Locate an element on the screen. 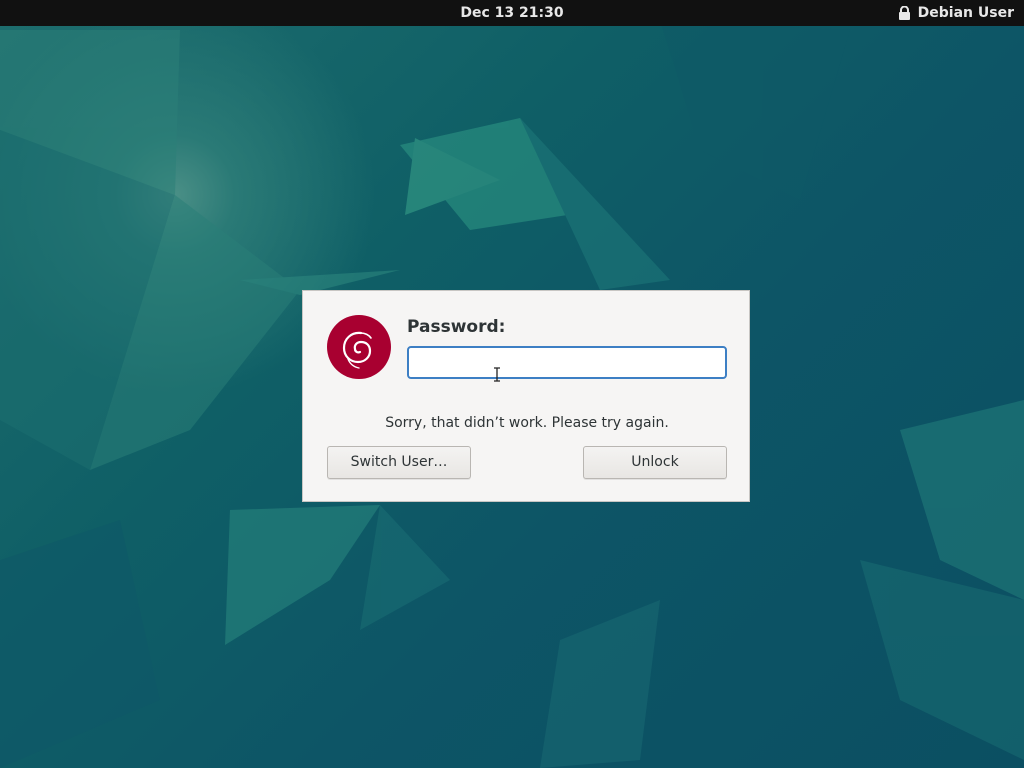 The height and width of the screenshot is (768, 1024). text-cursor-icon is located at coordinates (497, 374).